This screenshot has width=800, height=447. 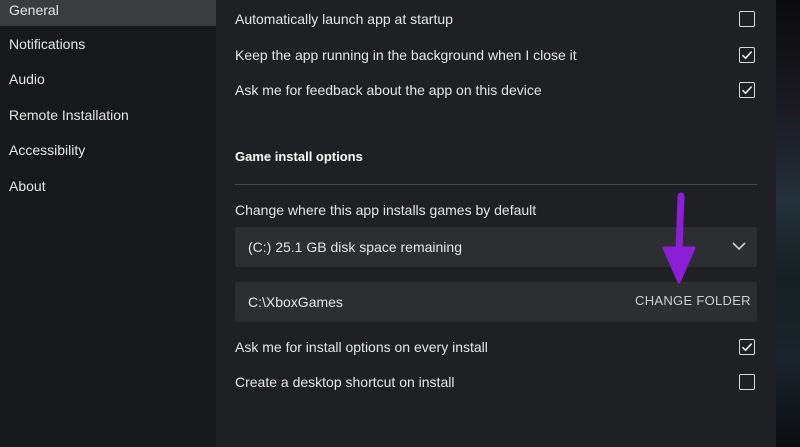 What do you see at coordinates (496, 20) in the screenshot?
I see `launch-at-startup-row: Automatically launch app at startup` at bounding box center [496, 20].